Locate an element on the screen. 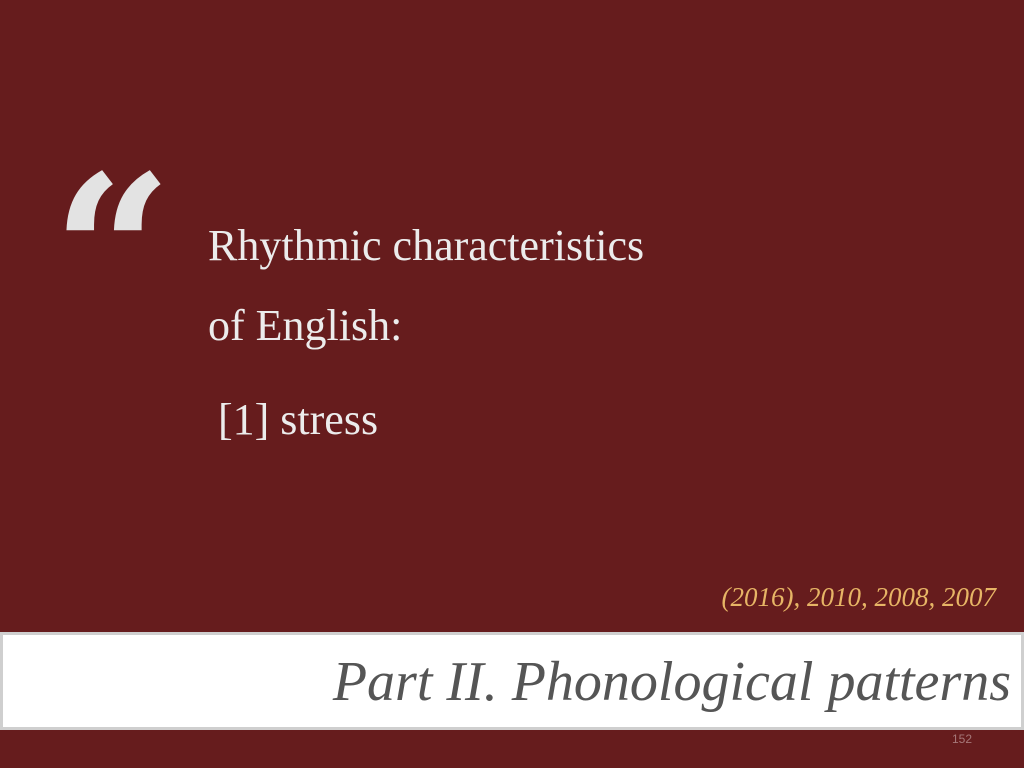  years-label: (2016), 2010, 2008, 2007 is located at coordinates (858, 597).